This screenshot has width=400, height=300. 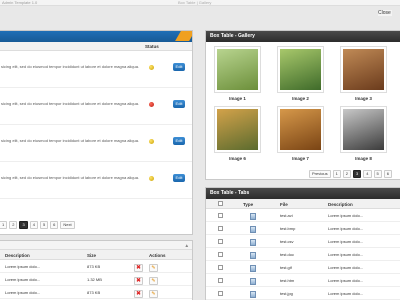 I want to click on status-column-header: Status, so click(x=96, y=46).